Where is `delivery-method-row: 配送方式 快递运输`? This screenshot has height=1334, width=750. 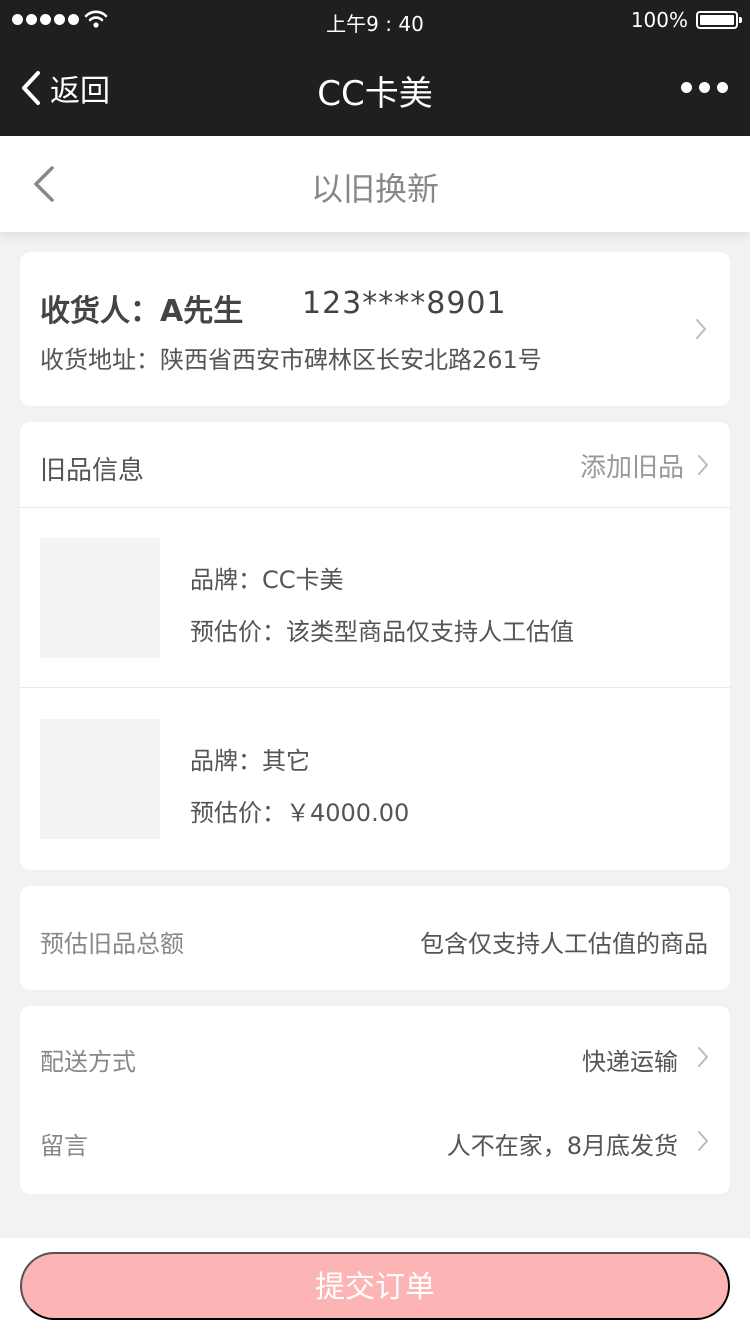 delivery-method-row: 配送方式 快递运输 is located at coordinates (375, 1058).